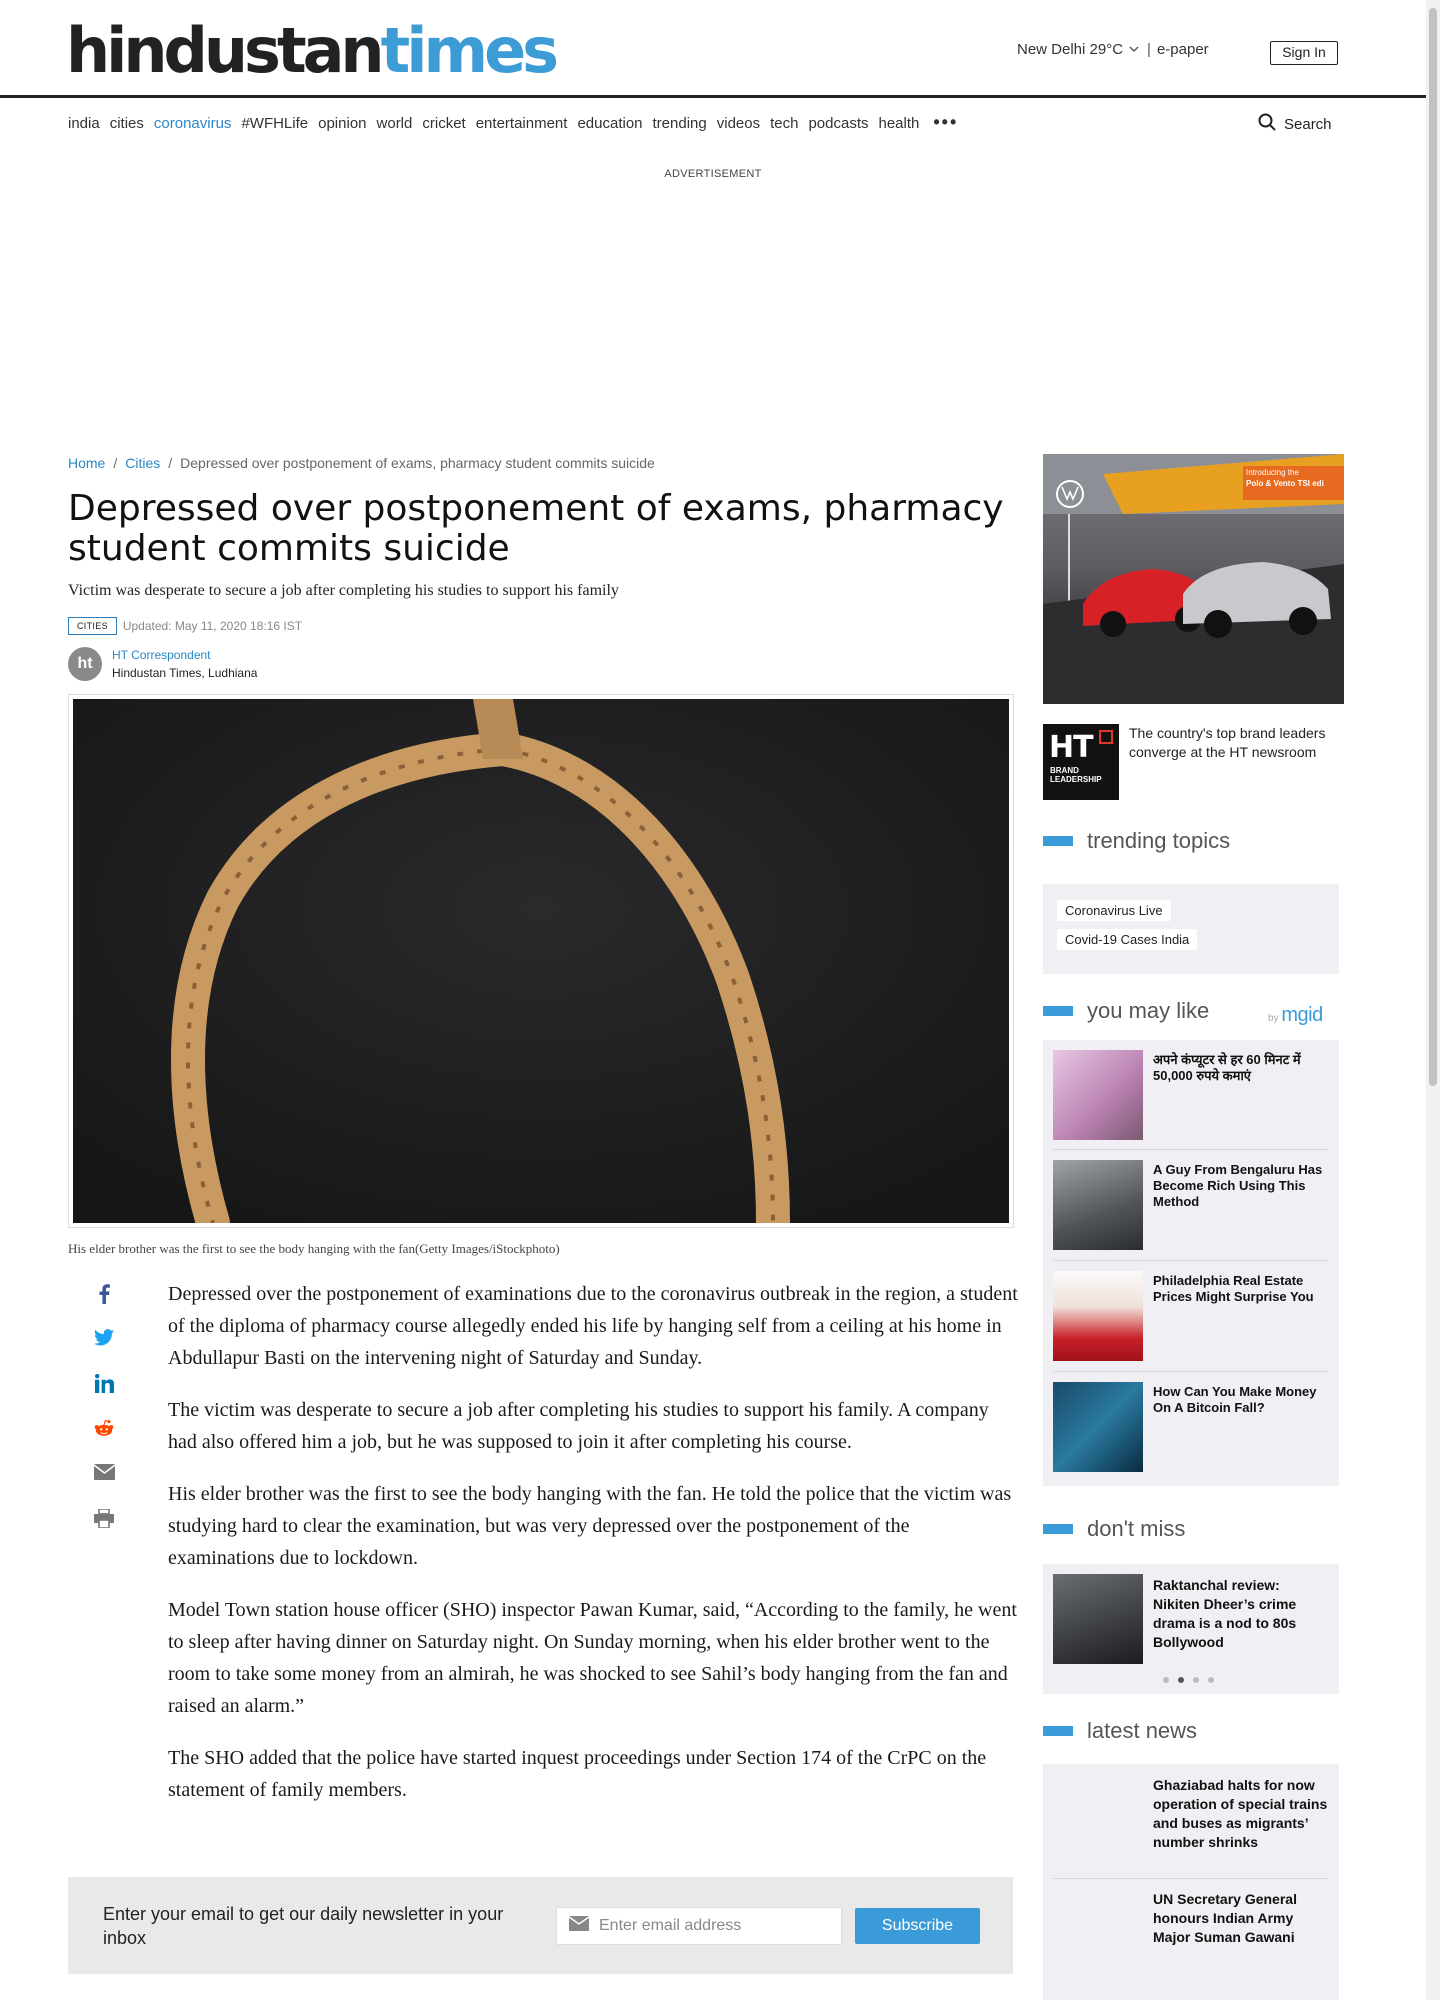  Describe the element at coordinates (104, 1531) in the screenshot. I see `print-icon` at that location.